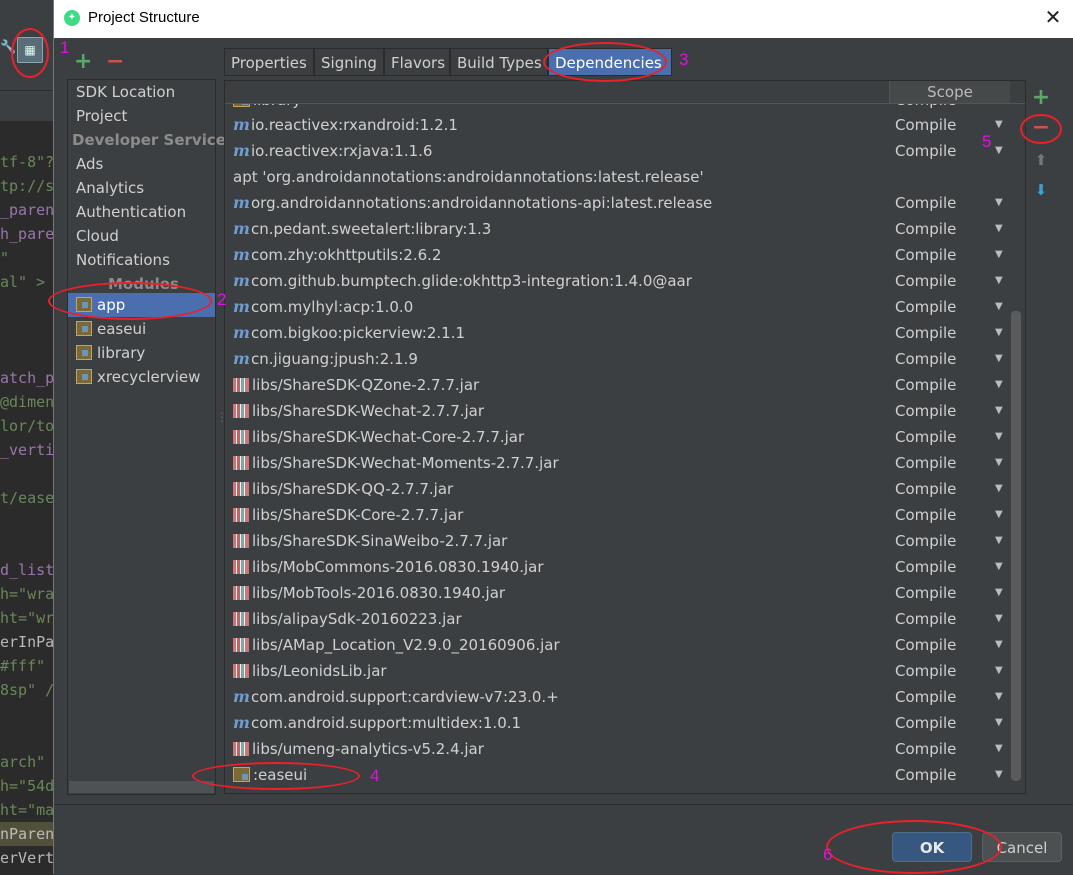 The width and height of the screenshot is (1073, 875). Describe the element at coordinates (89, 164) in the screenshot. I see `nav-item: Ads` at that location.